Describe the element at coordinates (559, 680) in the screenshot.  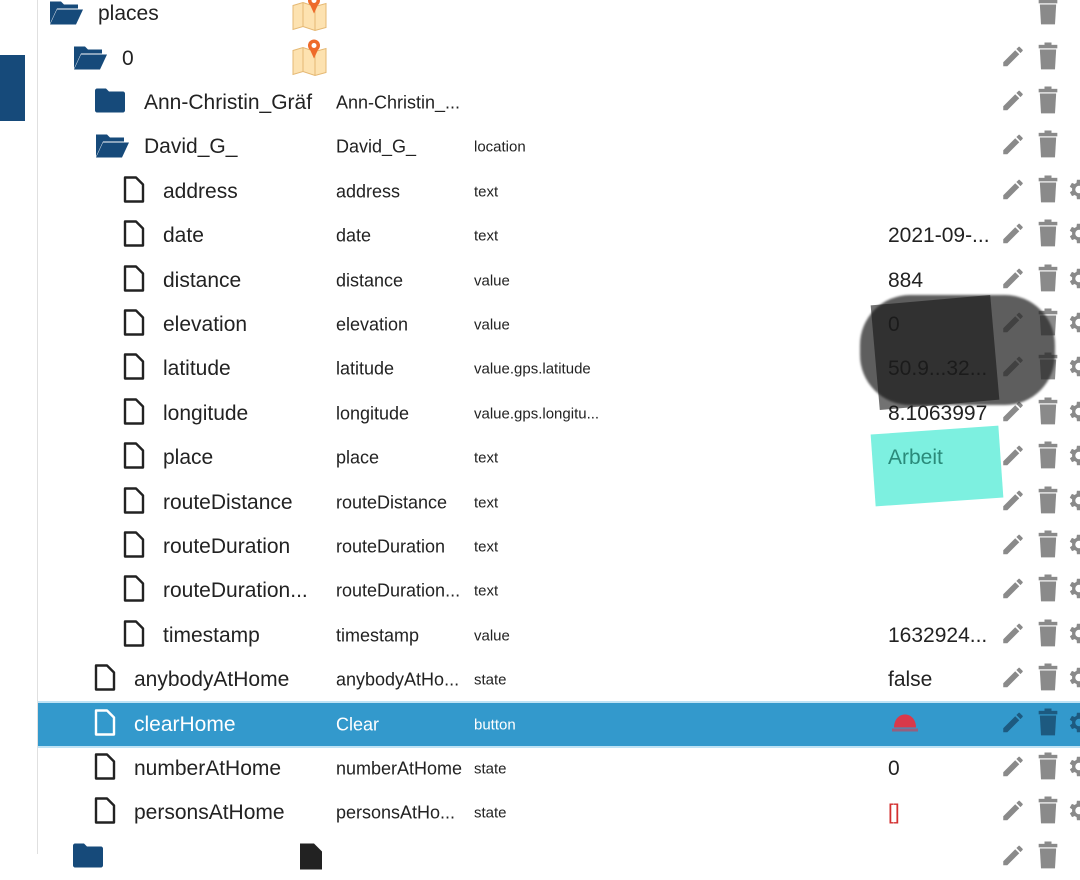
I see `tree-row: anybodyAtHome anybodyAtHo... state false` at that location.